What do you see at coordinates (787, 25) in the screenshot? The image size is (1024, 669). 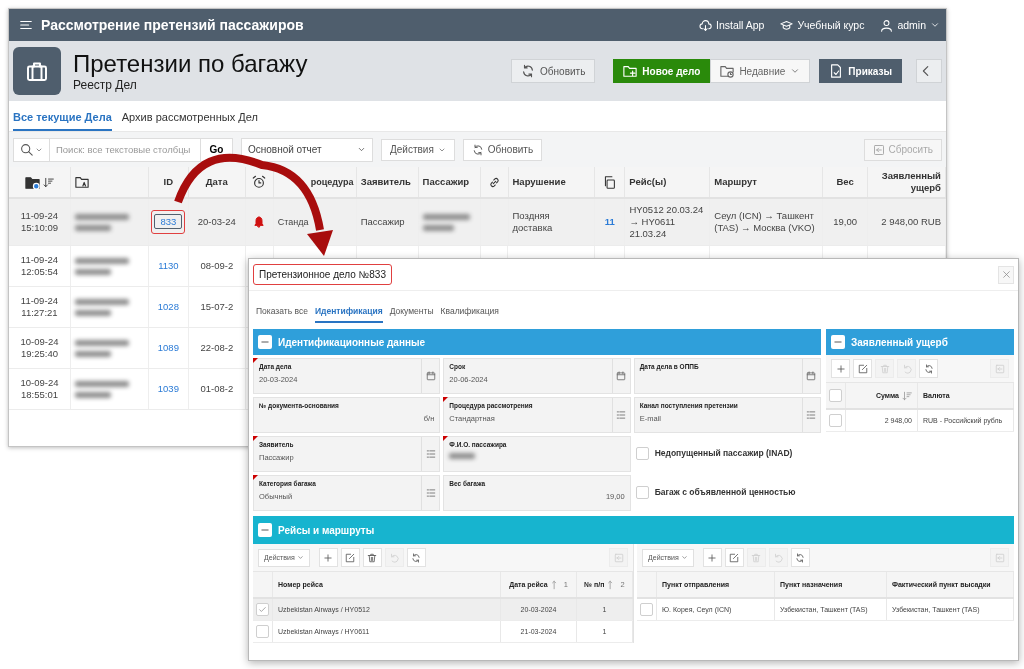 I see `graduation-cap-icon` at bounding box center [787, 25].